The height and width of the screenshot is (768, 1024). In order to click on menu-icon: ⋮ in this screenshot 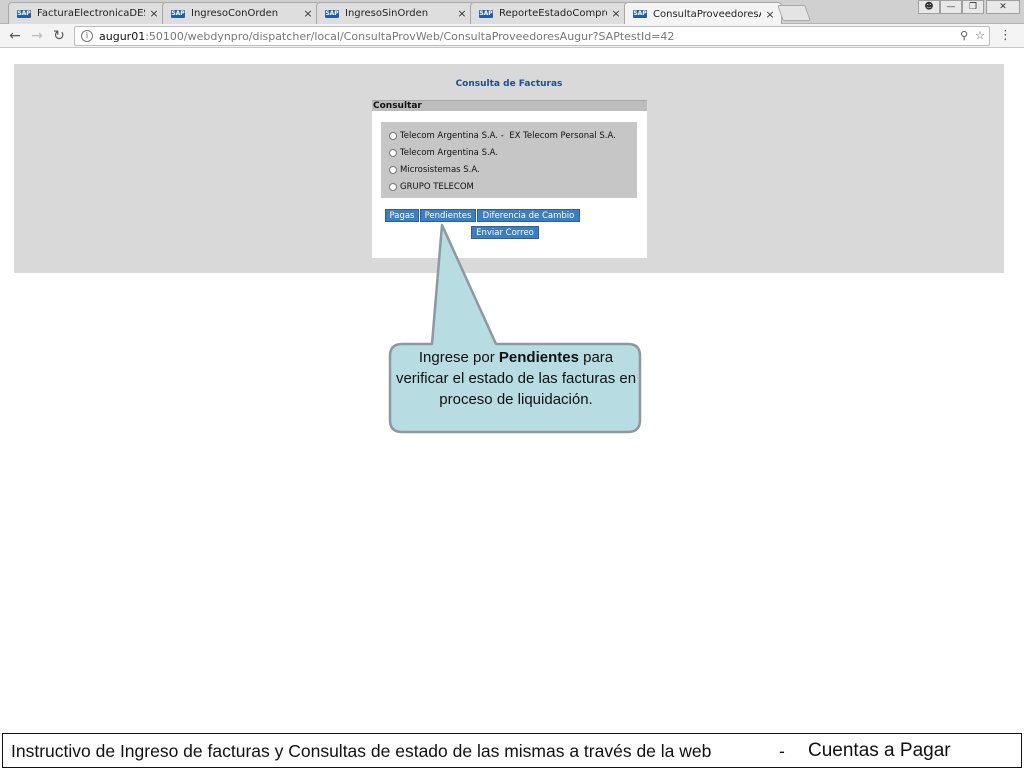, I will do `click(1005, 35)`.